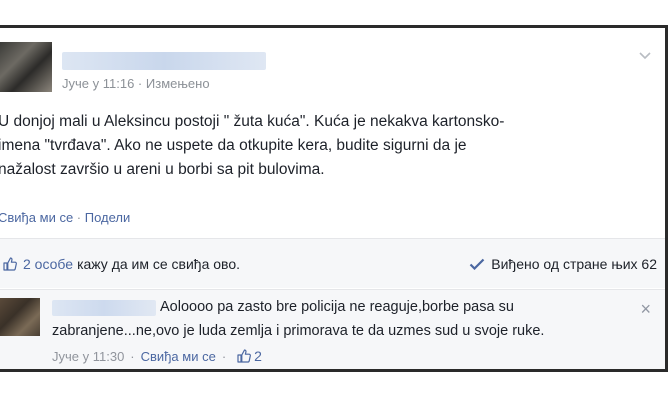 The image size is (670, 400). Describe the element at coordinates (36, 217) in the screenshot. I see `like-button: Свиђа ми се` at that location.